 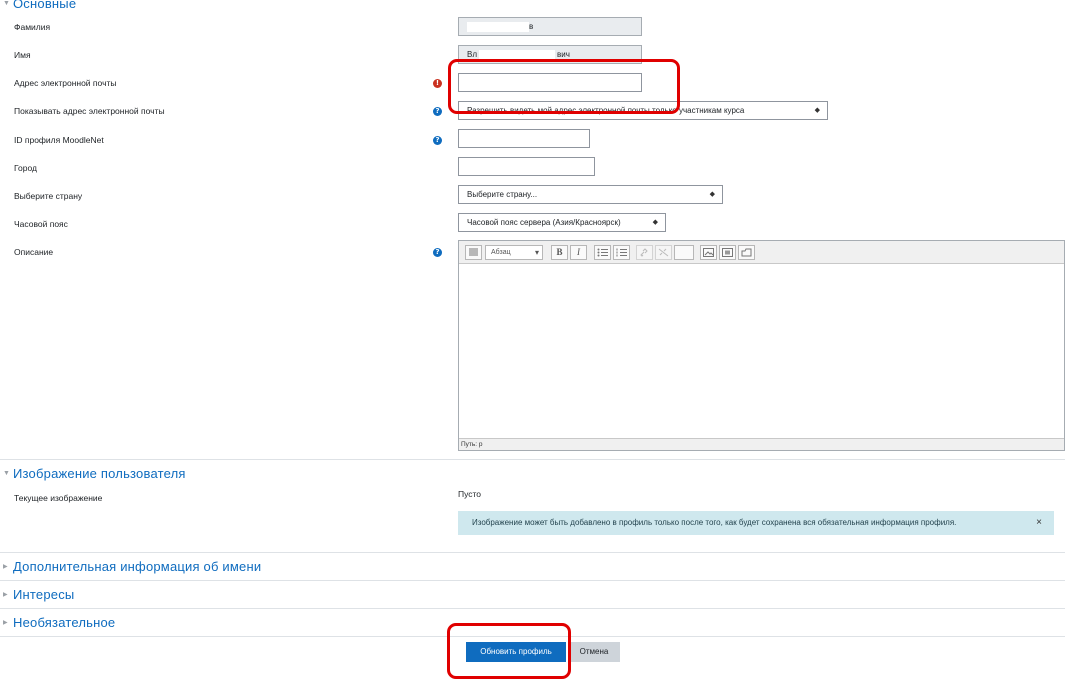 What do you see at coordinates (48, 196) in the screenshot?
I see `country-label: Выберите страну` at bounding box center [48, 196].